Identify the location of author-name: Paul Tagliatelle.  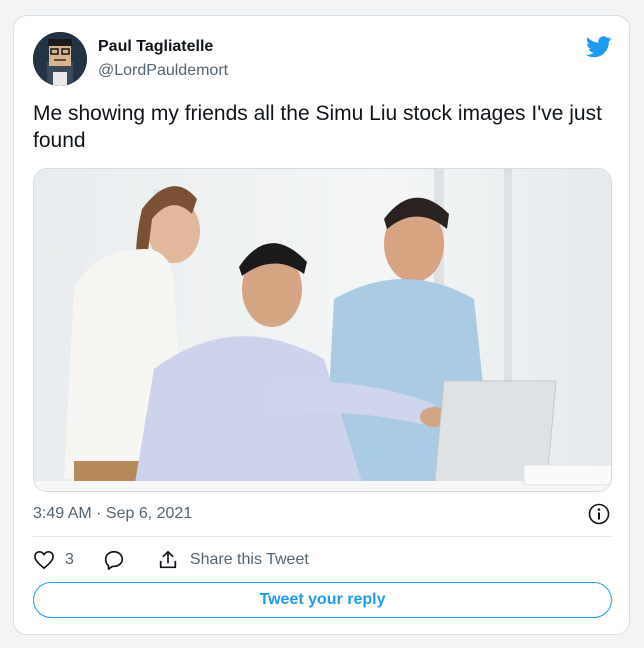
(155, 47).